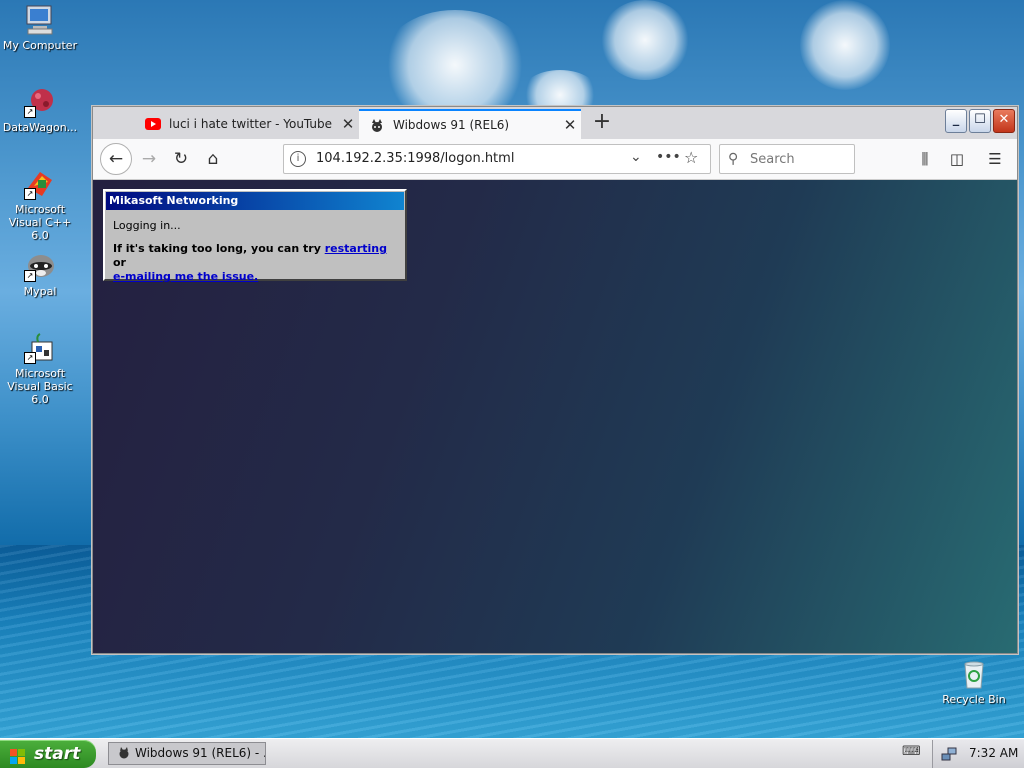 This screenshot has height=768, width=1024. I want to click on tab-title: luci i hate twitter - YouTube, so click(251, 124).